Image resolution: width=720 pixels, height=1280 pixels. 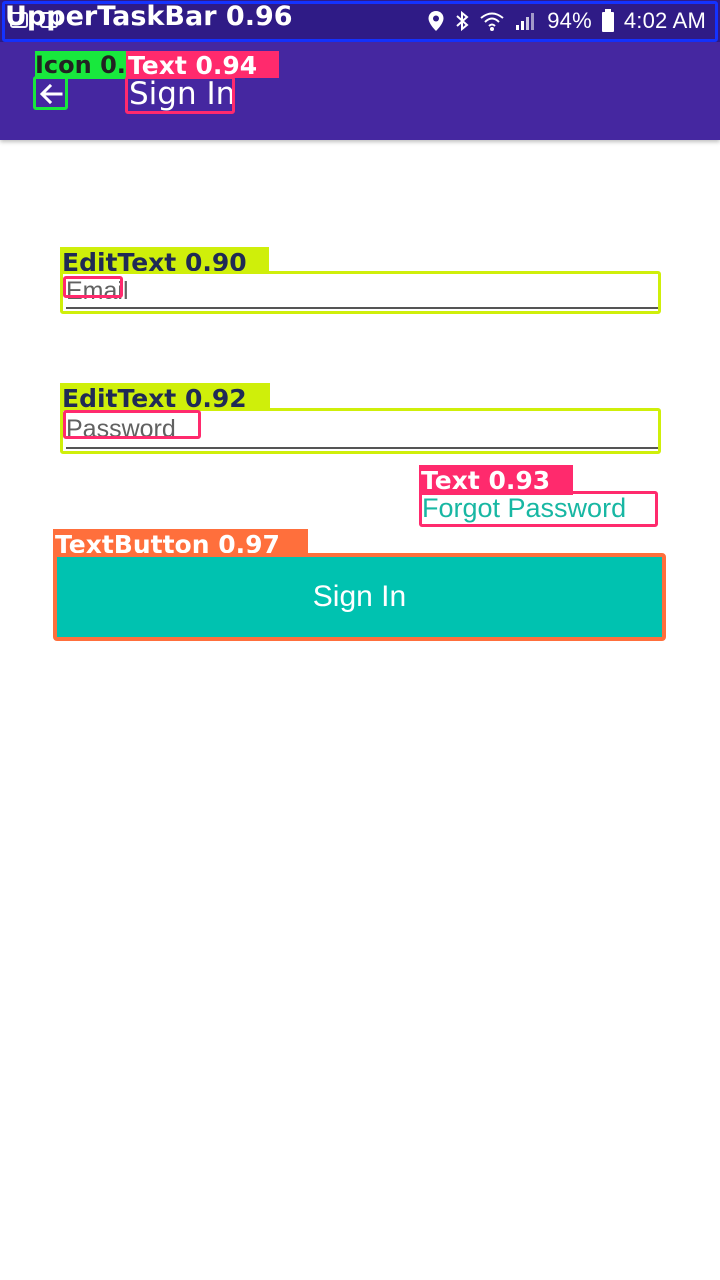 I want to click on location-icon, so click(x=436, y=21).